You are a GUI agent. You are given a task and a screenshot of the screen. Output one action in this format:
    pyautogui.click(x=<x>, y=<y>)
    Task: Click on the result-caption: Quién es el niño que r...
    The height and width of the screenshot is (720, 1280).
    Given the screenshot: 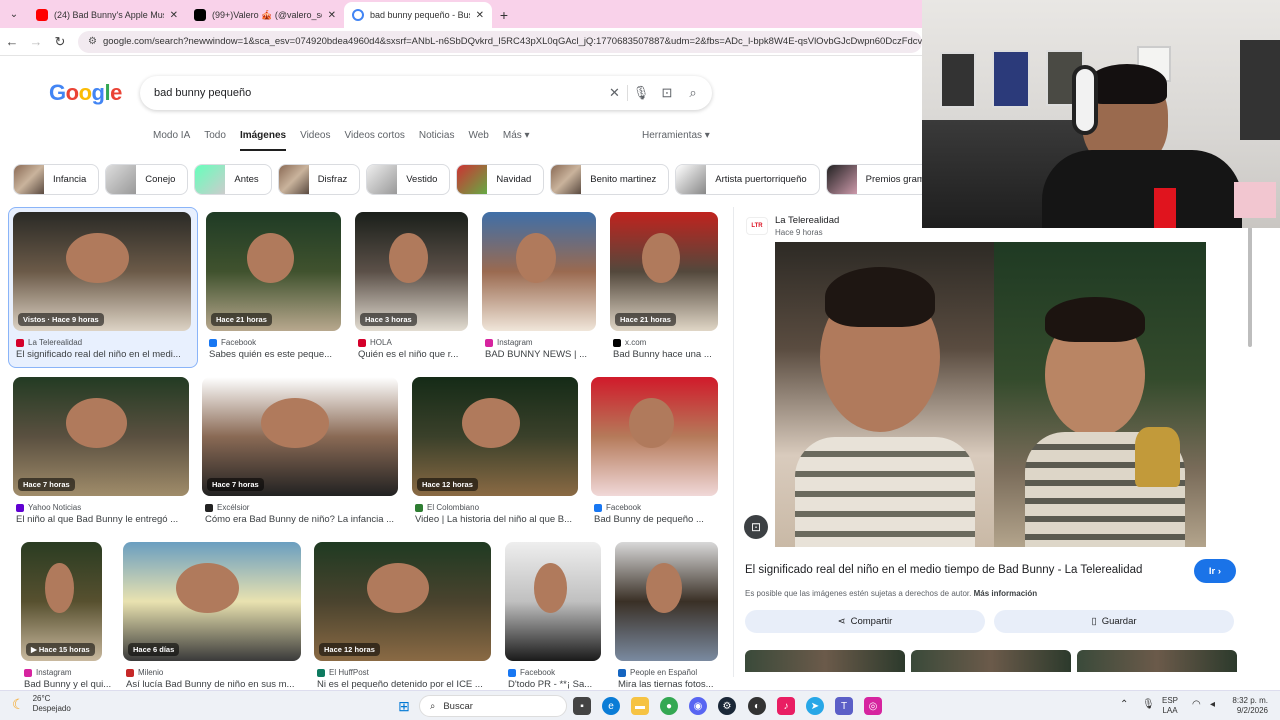 What is the action you would take?
    pyautogui.click(x=414, y=354)
    